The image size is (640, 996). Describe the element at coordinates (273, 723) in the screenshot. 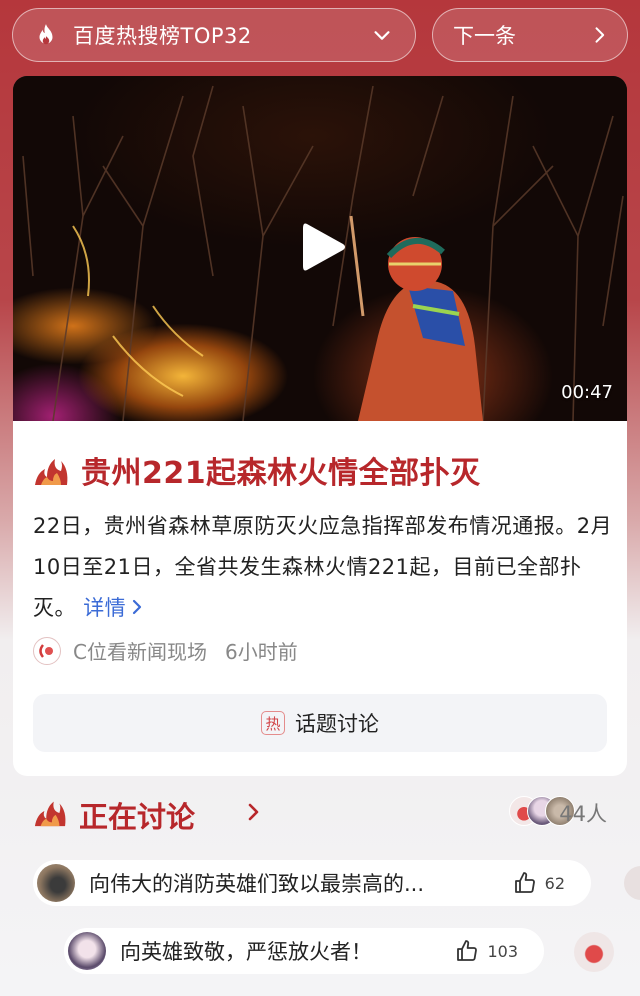

I see `hot-badge: 热` at that location.